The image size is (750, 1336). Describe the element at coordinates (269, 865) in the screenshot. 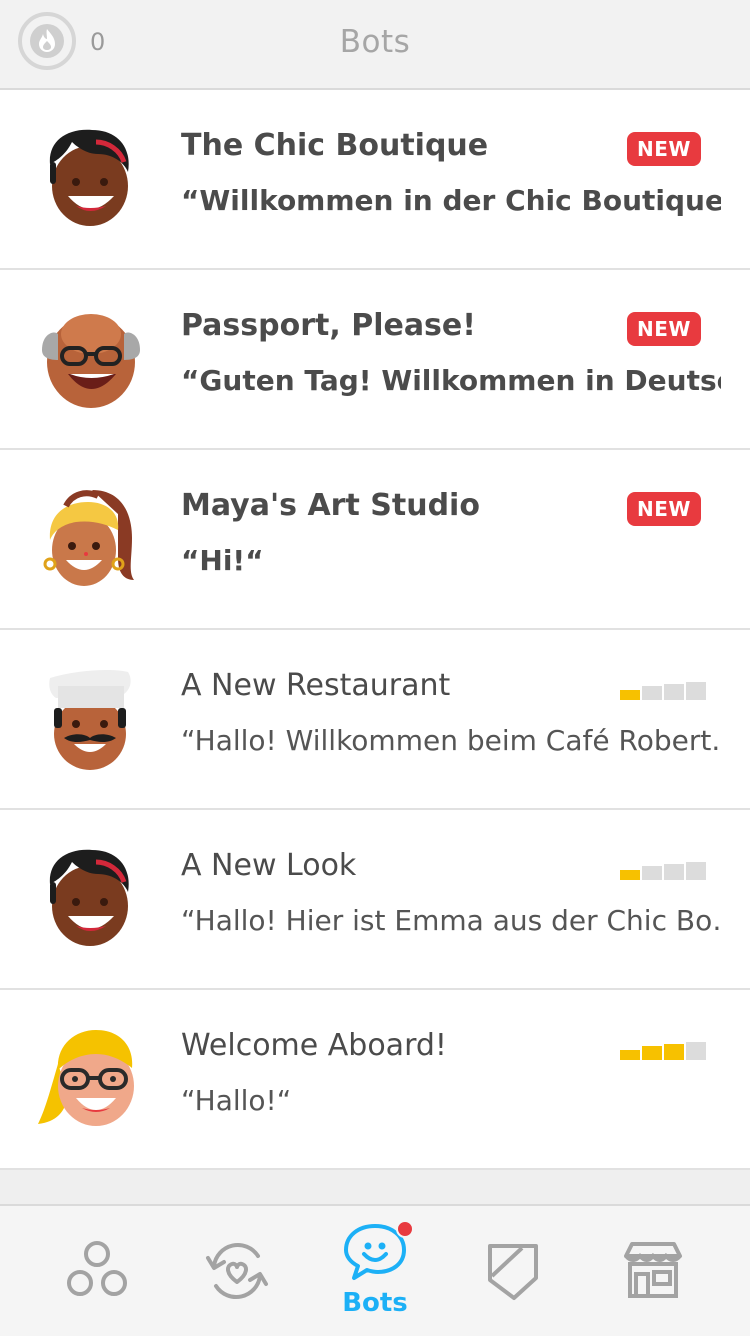

I see `bot-title: A New Look` at that location.